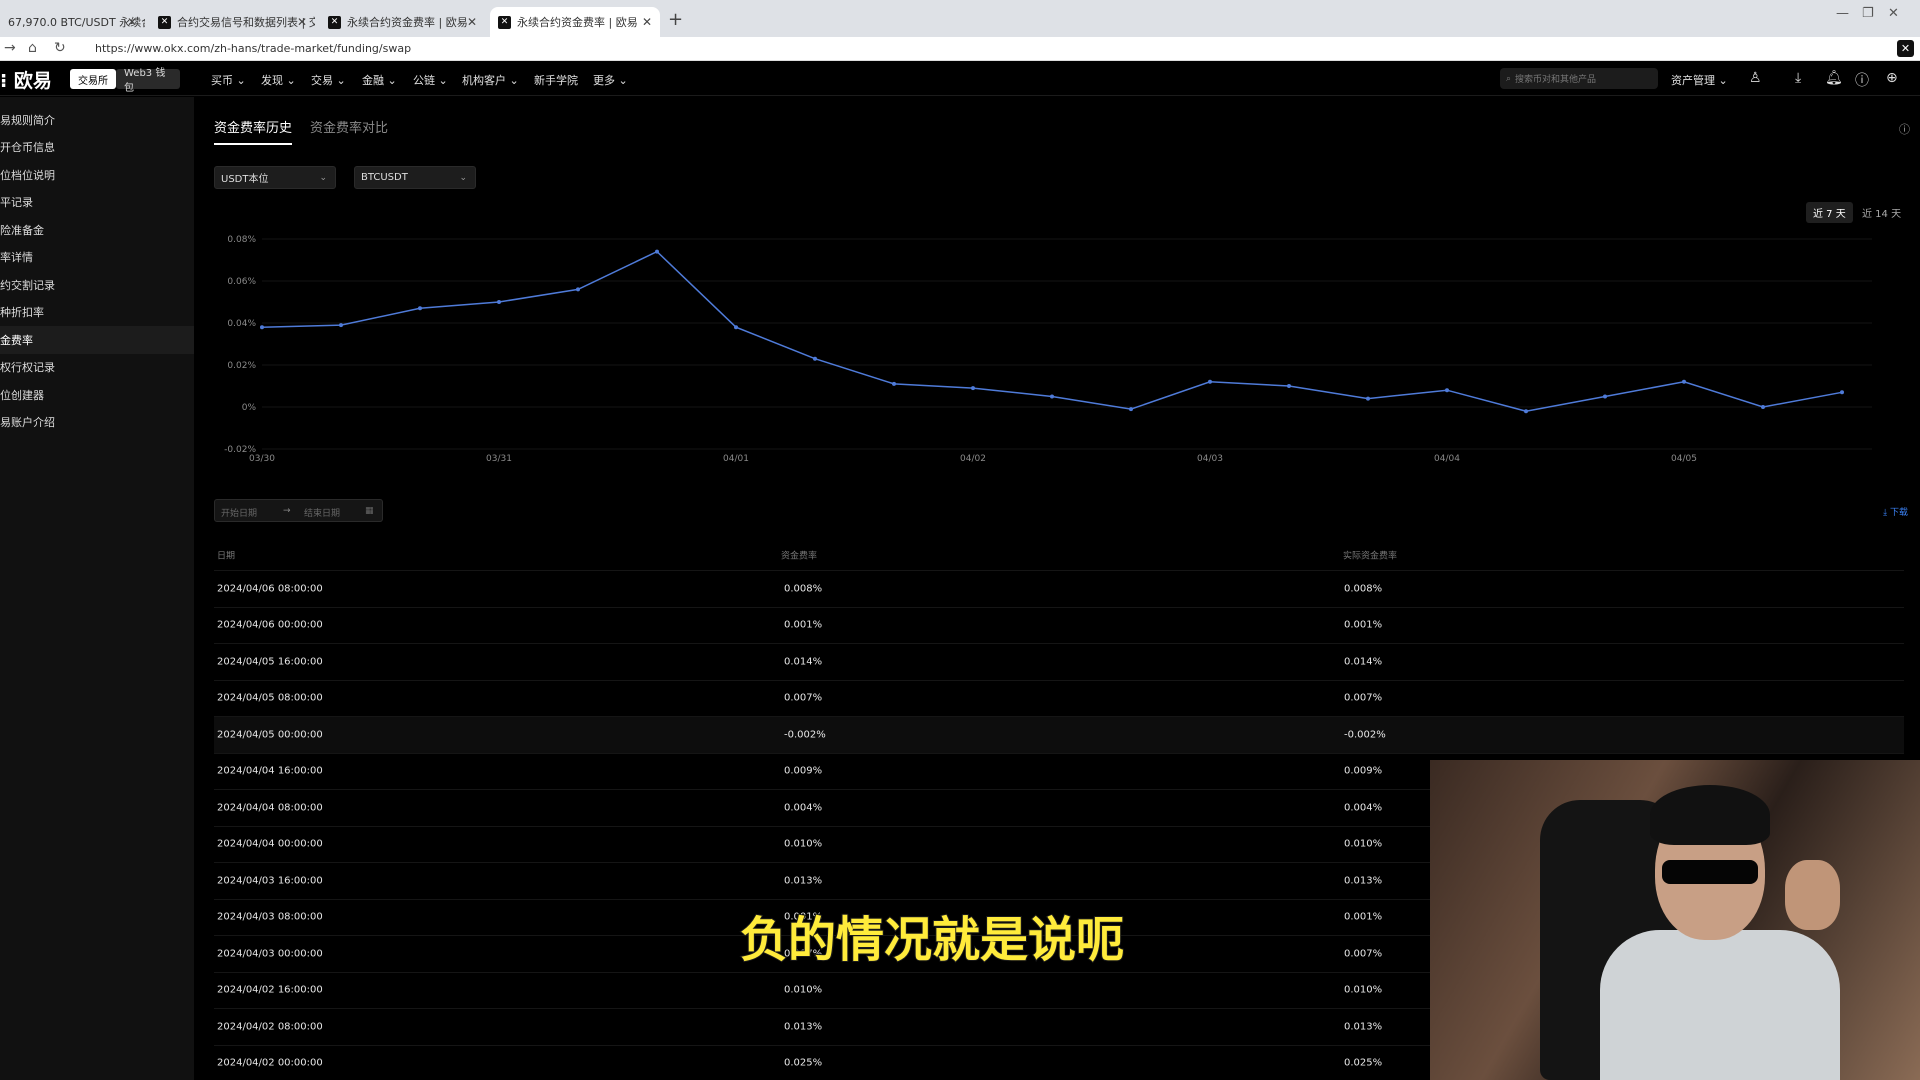  What do you see at coordinates (97, 285) in the screenshot?
I see `sidebar-item-delivery-records: 约交割记录` at bounding box center [97, 285].